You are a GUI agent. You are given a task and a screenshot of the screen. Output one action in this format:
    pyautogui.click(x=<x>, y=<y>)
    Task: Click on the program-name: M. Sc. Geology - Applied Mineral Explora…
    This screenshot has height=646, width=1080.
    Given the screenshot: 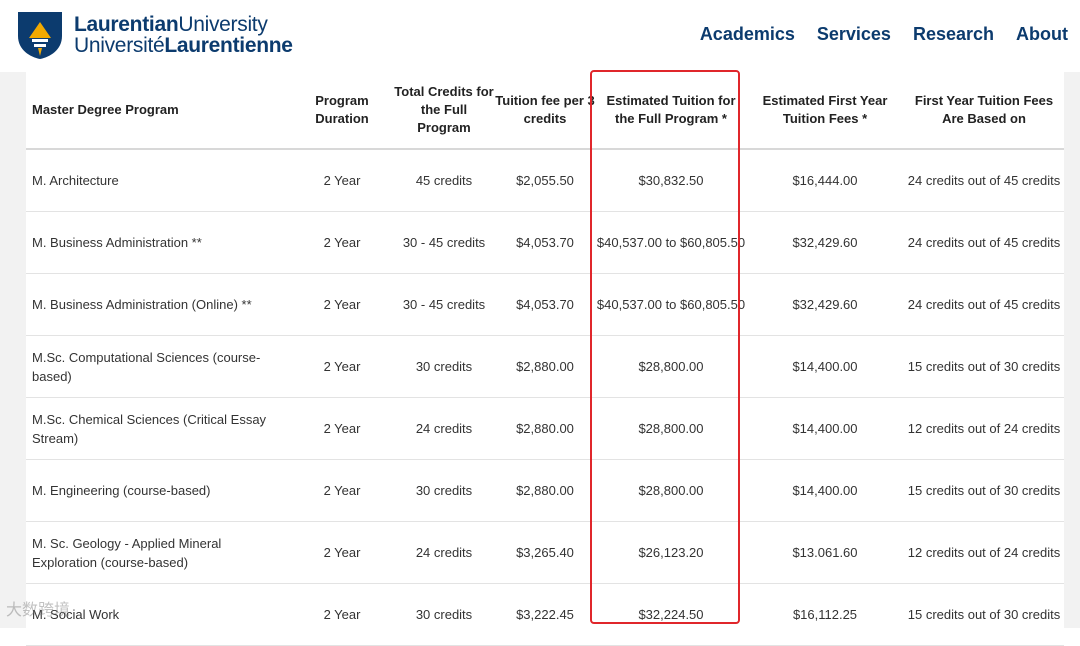 What is the action you would take?
    pyautogui.click(x=158, y=552)
    